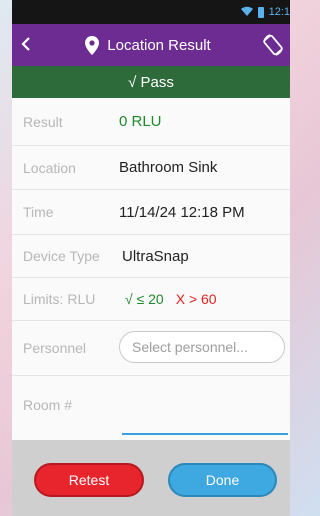  What do you see at coordinates (151, 82) in the screenshot?
I see `result-status-banner: √ Pass` at bounding box center [151, 82].